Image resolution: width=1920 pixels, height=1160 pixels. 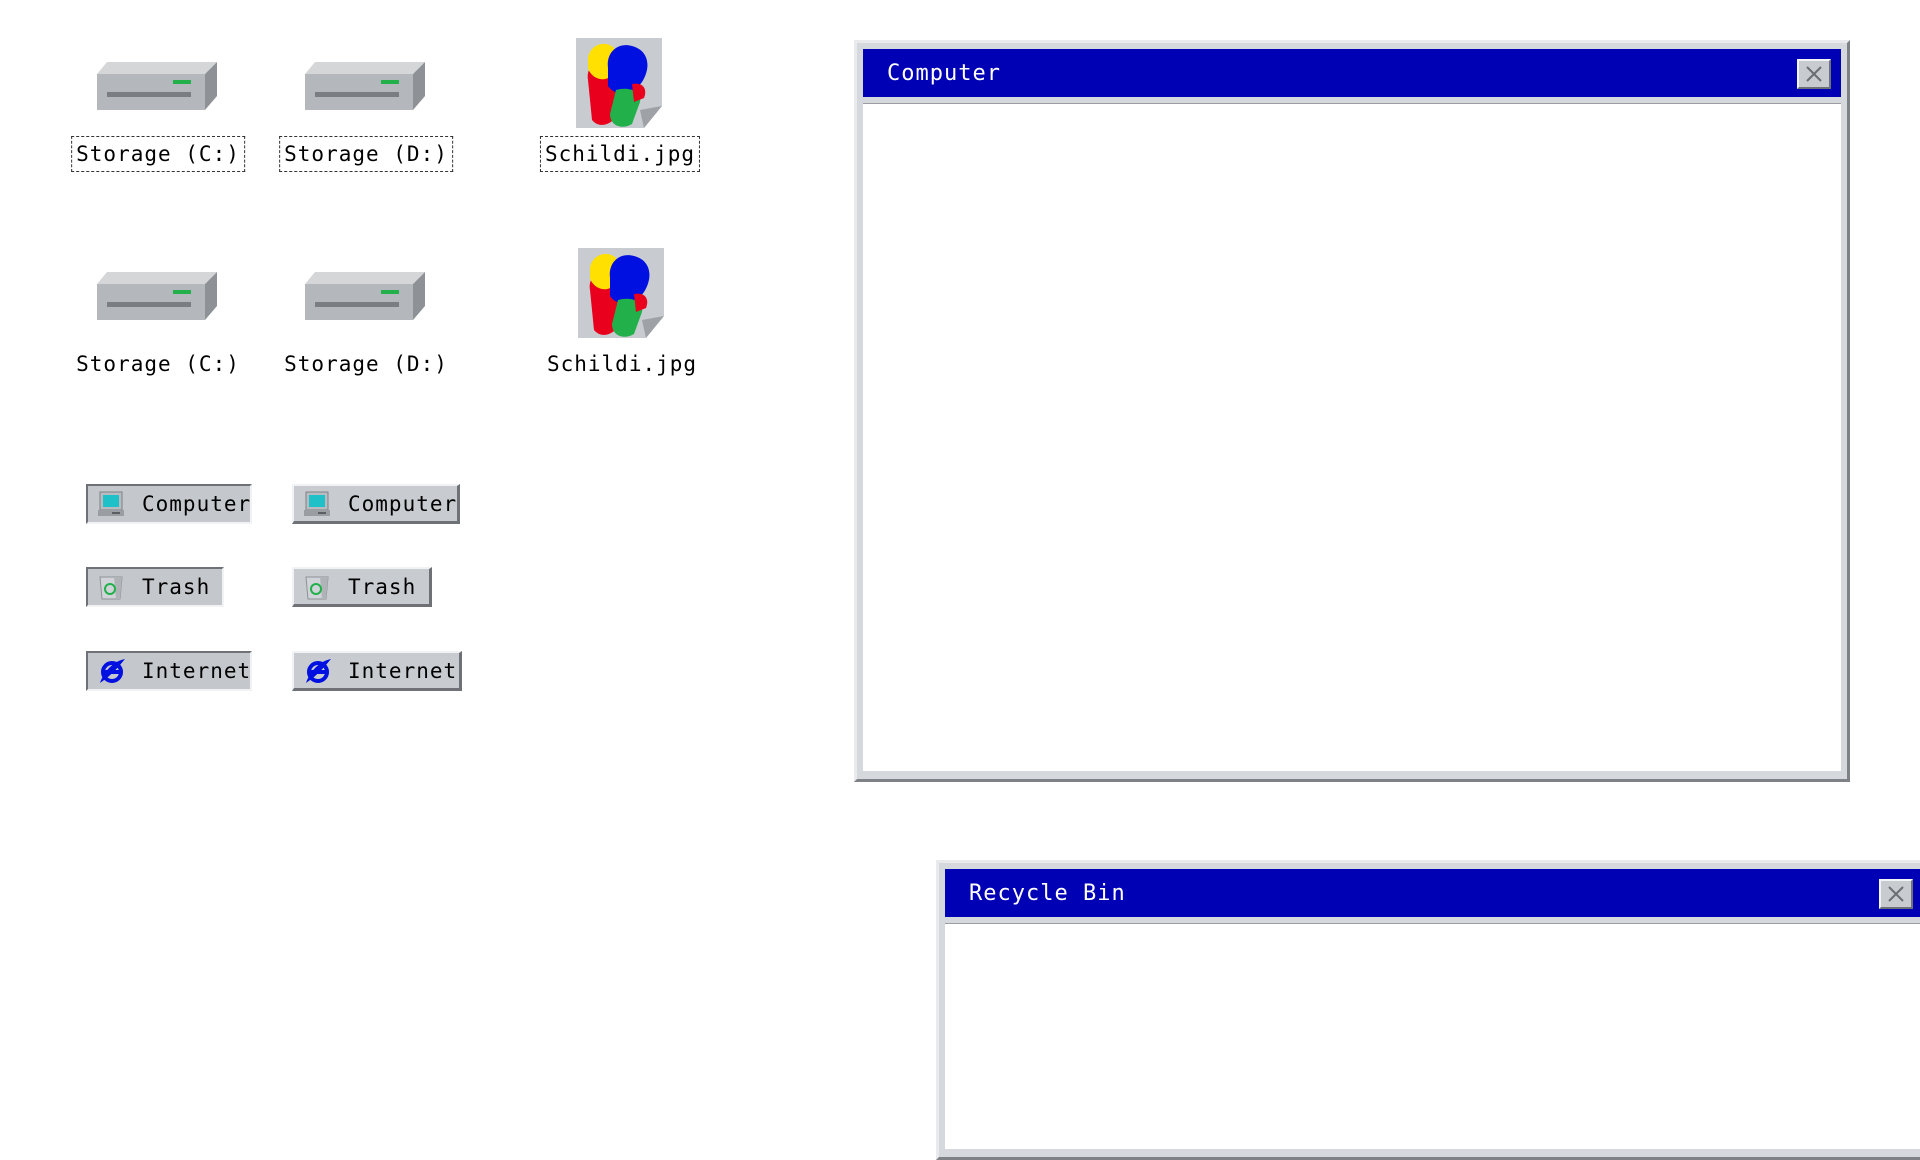 I want to click on taskbar-button-trash: Trash, so click(x=362, y=587).